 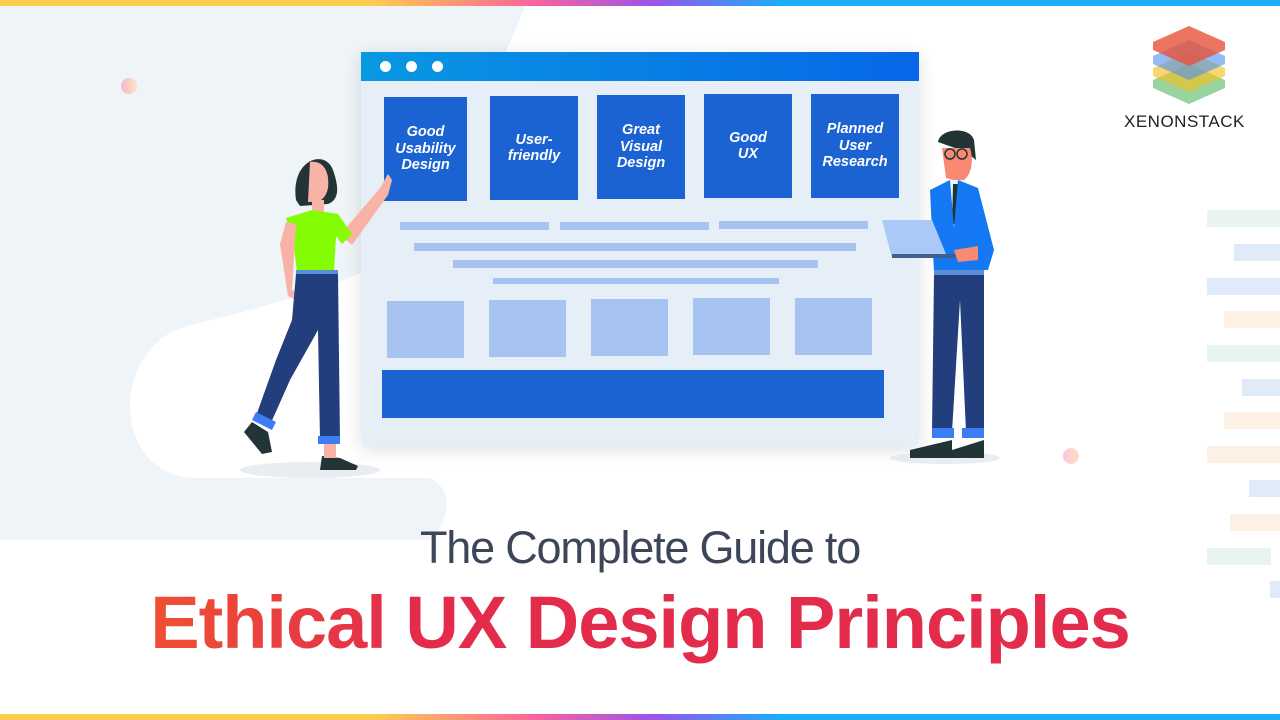 I want to click on page-title: Ethical UX Design Principles, so click(x=640, y=622).